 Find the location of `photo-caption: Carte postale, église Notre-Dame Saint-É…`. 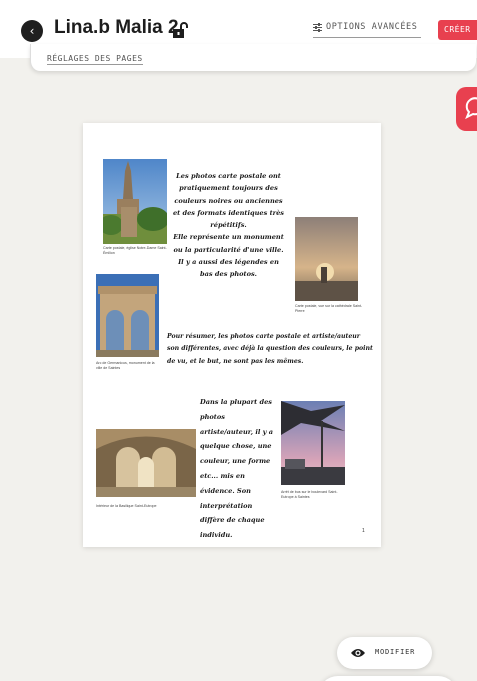

photo-caption: Carte postale, église Notre-Dame Saint-É… is located at coordinates (135, 250).